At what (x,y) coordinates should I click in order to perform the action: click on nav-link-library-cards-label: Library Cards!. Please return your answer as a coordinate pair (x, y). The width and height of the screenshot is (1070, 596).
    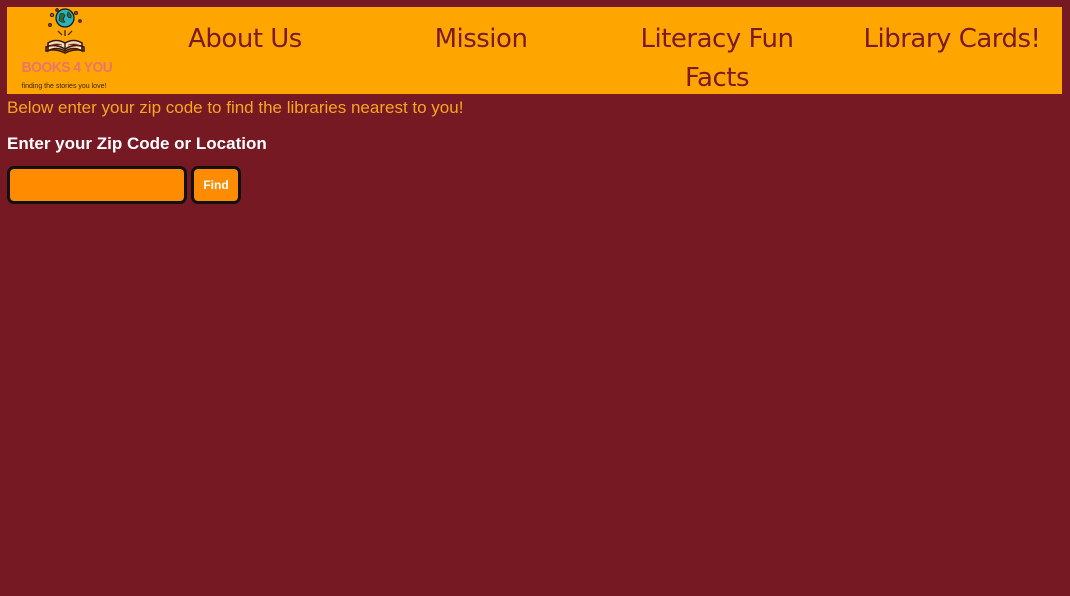
    Looking at the image, I should click on (952, 39).